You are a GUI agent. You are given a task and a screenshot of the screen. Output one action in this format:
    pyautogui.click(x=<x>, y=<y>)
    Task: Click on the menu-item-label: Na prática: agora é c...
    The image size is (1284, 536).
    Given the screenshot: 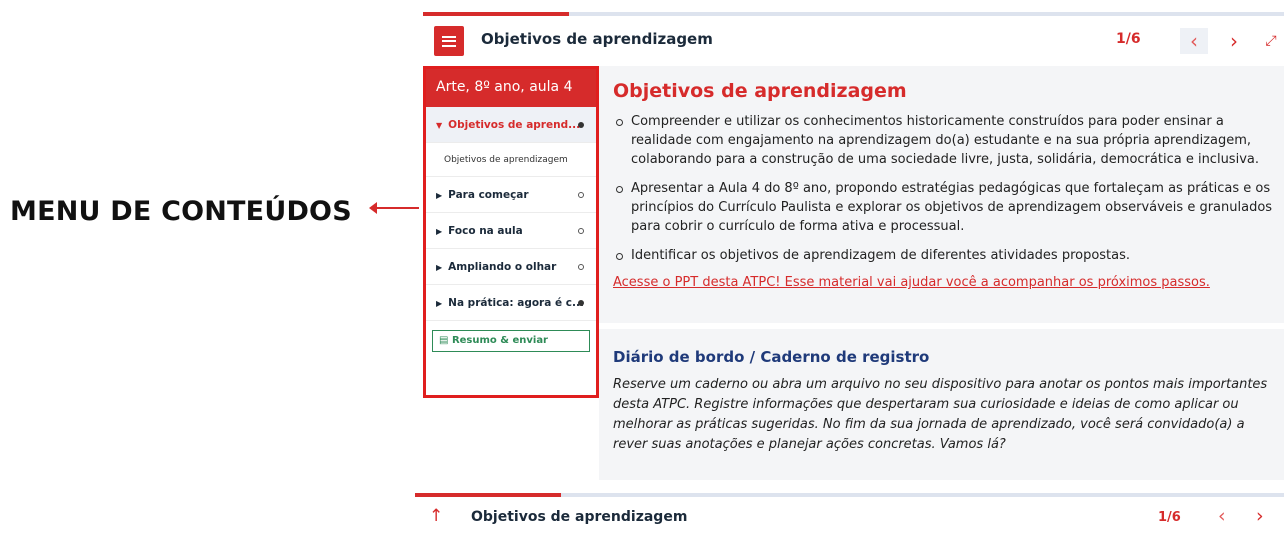 What is the action you would take?
    pyautogui.click(x=516, y=303)
    